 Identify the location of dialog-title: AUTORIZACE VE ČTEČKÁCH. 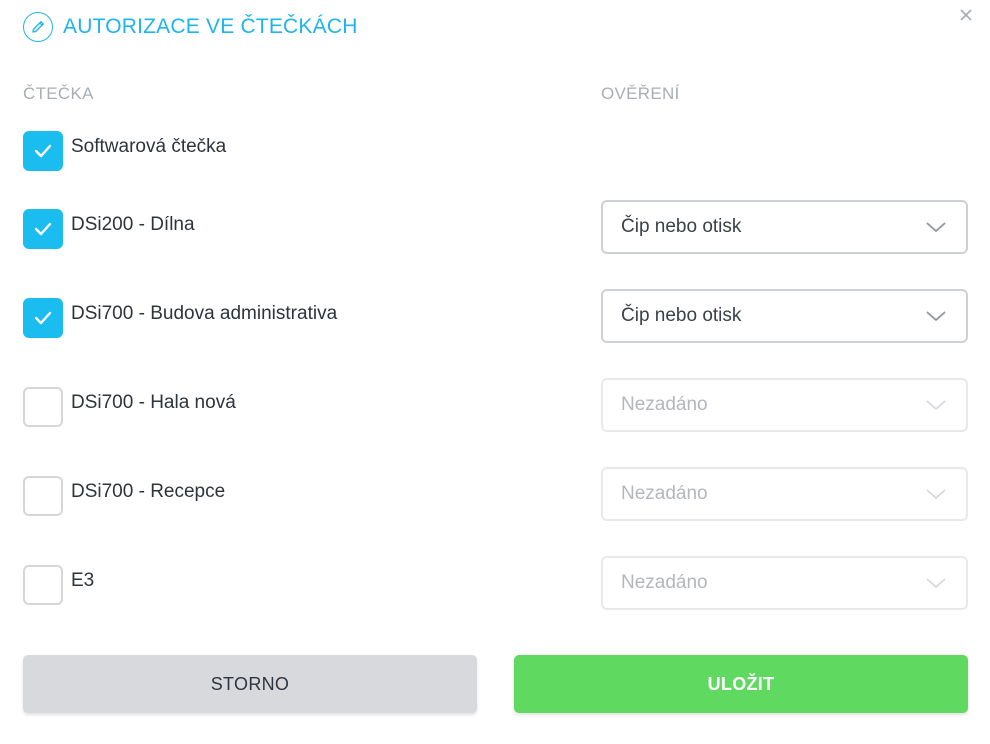
(210, 26).